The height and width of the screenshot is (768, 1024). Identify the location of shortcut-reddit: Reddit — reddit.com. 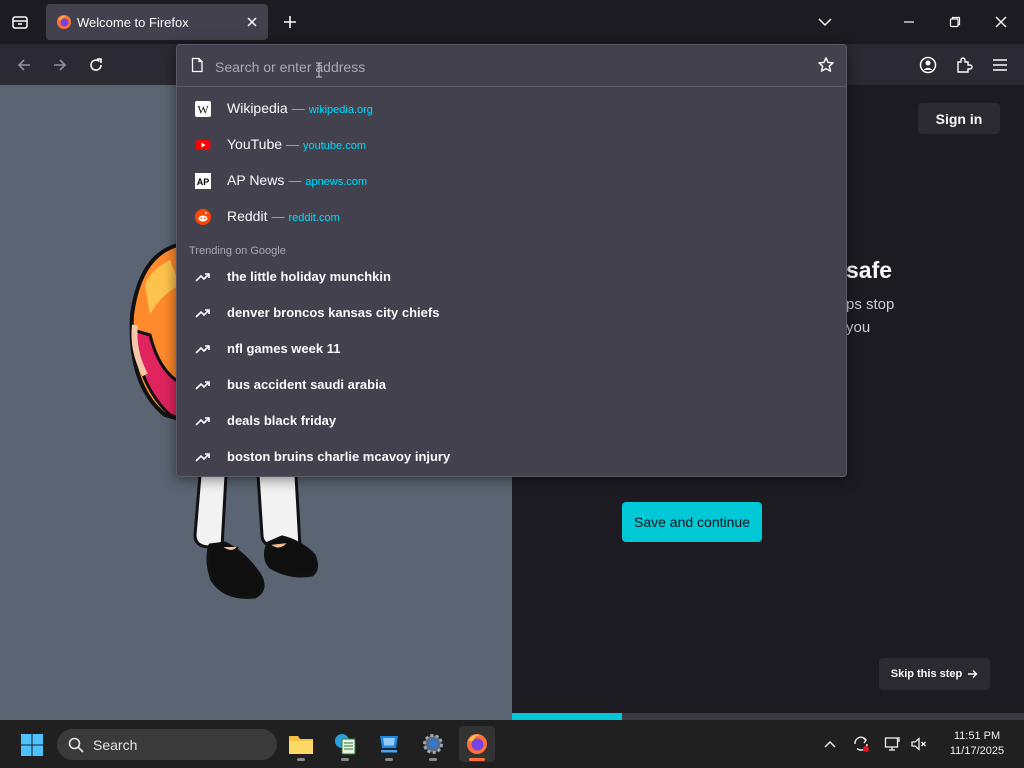
(511, 217).